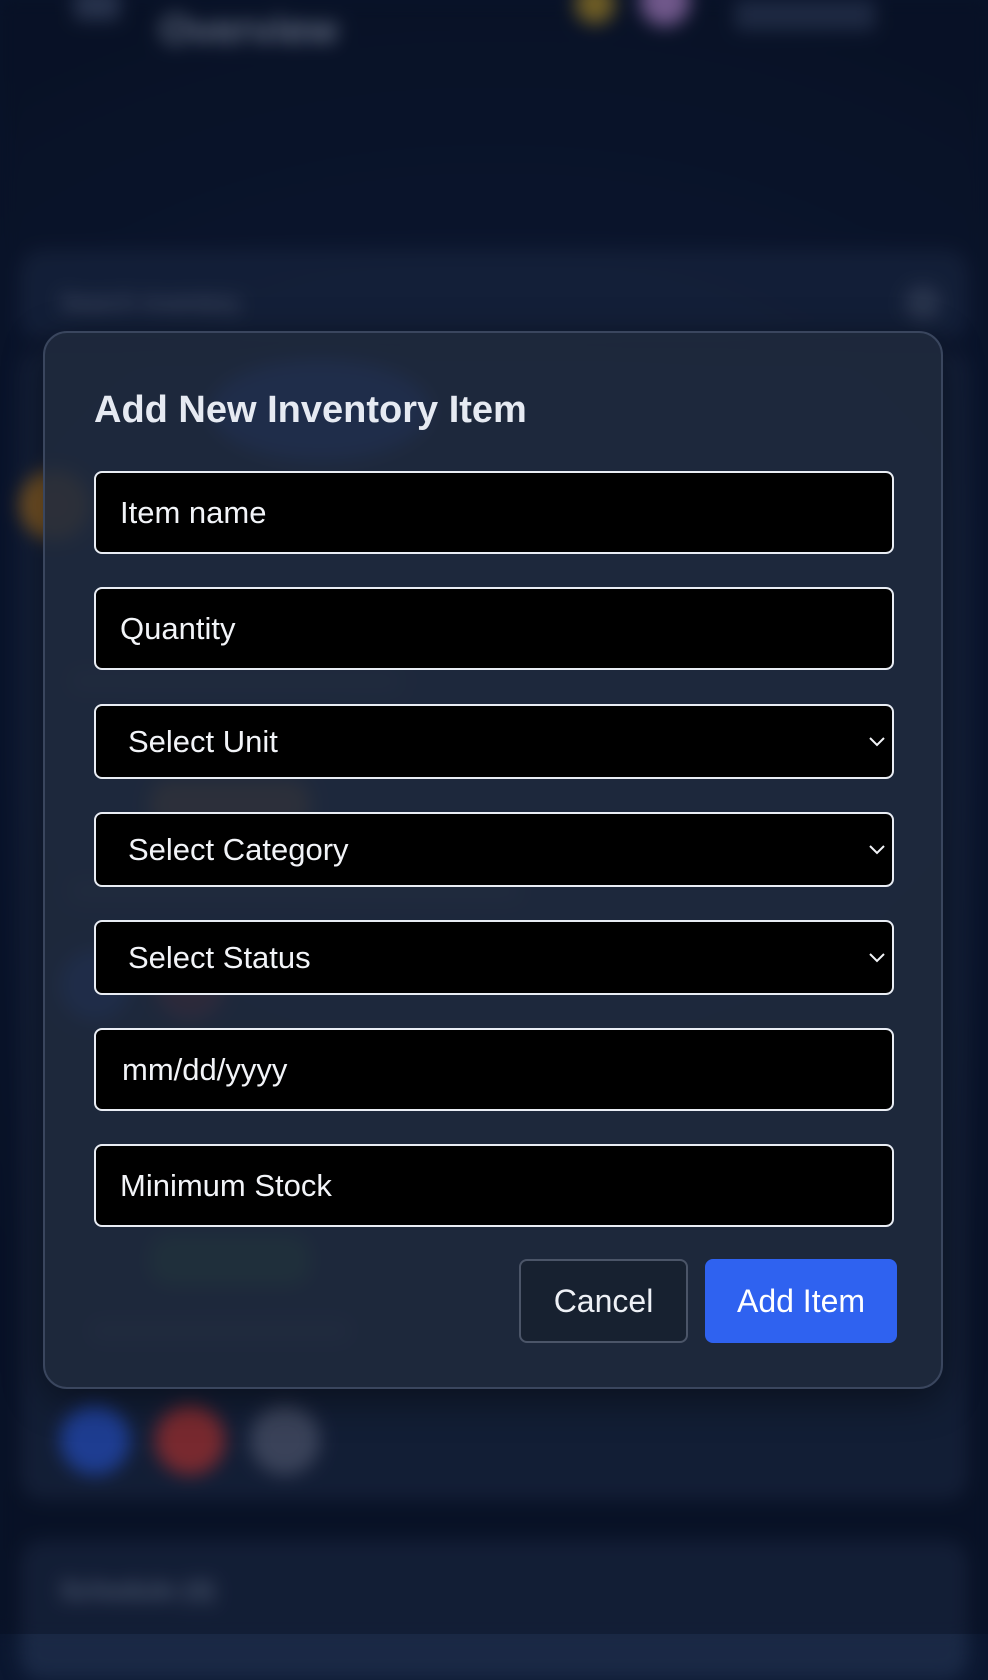  Describe the element at coordinates (238, 849) in the screenshot. I see `category-select-value: Select Category` at that location.